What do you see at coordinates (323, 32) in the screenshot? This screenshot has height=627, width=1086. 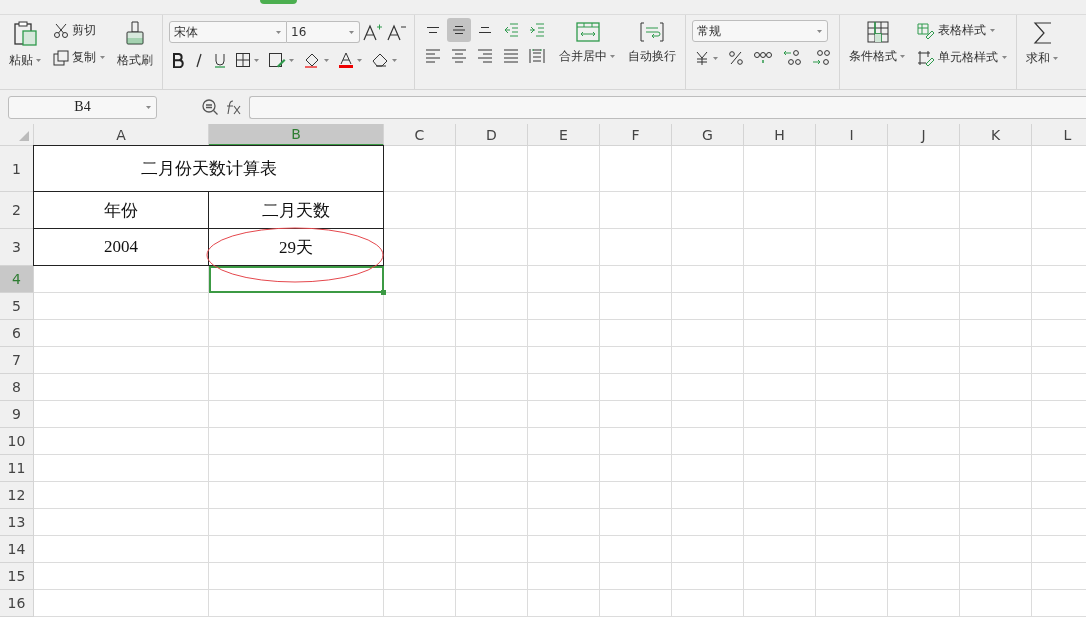 I see `font-size-field: 16` at bounding box center [323, 32].